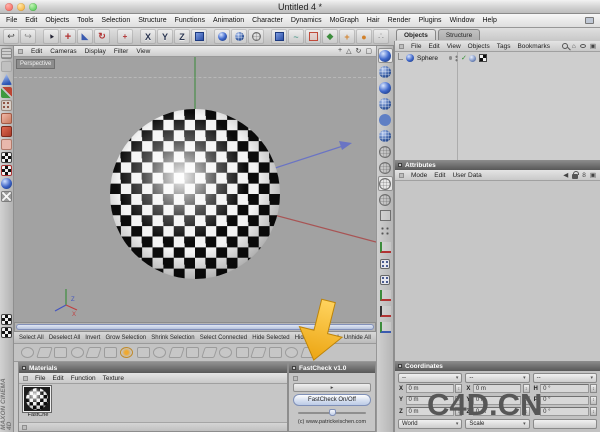 The height and width of the screenshot is (432, 600). Describe the element at coordinates (6, 118) in the screenshot. I see `edges-mode-icon` at that location.